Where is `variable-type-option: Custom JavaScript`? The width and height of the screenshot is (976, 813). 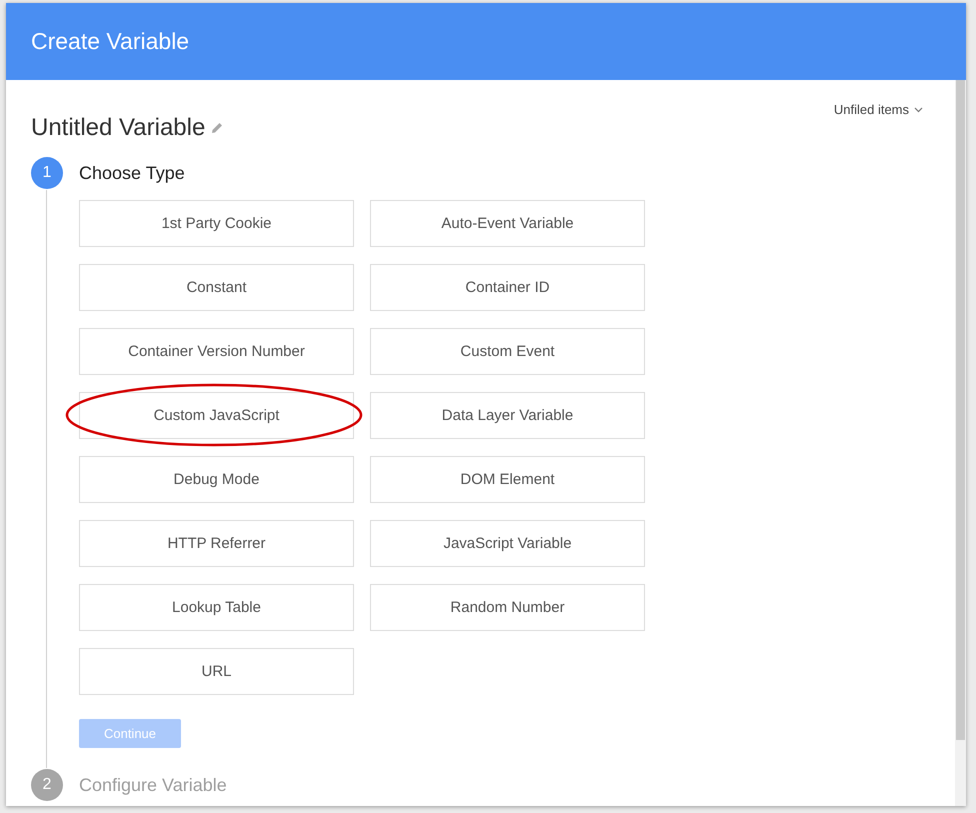
variable-type-option: Custom JavaScript is located at coordinates (216, 415).